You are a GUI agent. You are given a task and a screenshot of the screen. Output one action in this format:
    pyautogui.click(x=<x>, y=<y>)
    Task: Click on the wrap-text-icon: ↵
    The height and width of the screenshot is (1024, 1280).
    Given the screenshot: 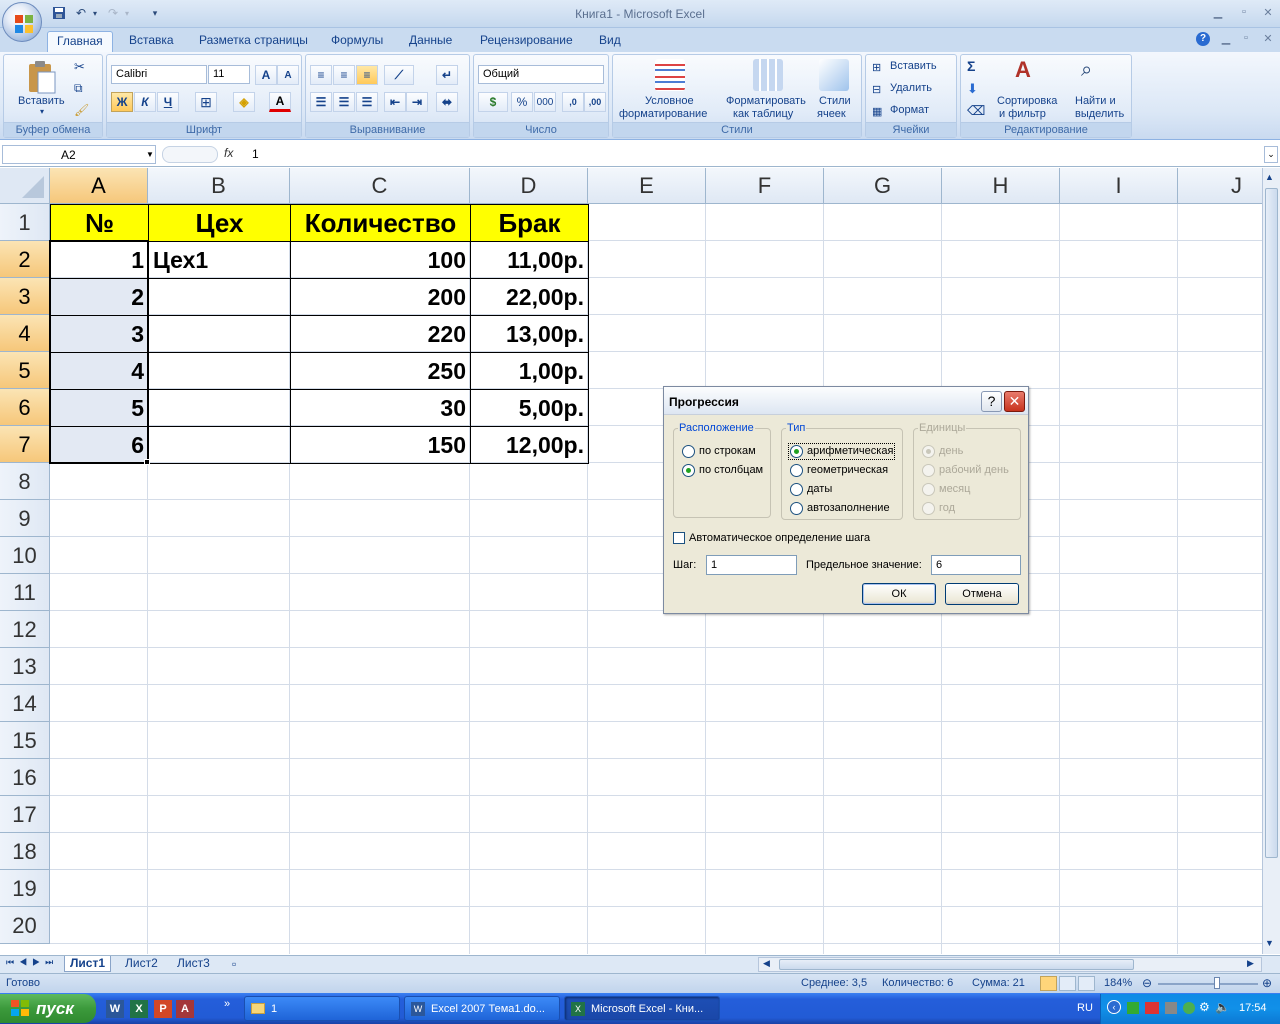 What is the action you would take?
    pyautogui.click(x=447, y=75)
    